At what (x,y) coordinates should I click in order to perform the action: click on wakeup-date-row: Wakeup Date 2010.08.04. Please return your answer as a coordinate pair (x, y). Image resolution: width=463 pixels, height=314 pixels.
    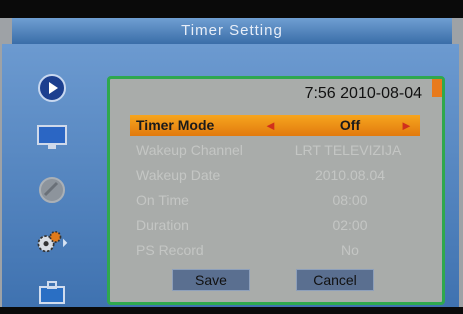
    Looking at the image, I should click on (275, 175).